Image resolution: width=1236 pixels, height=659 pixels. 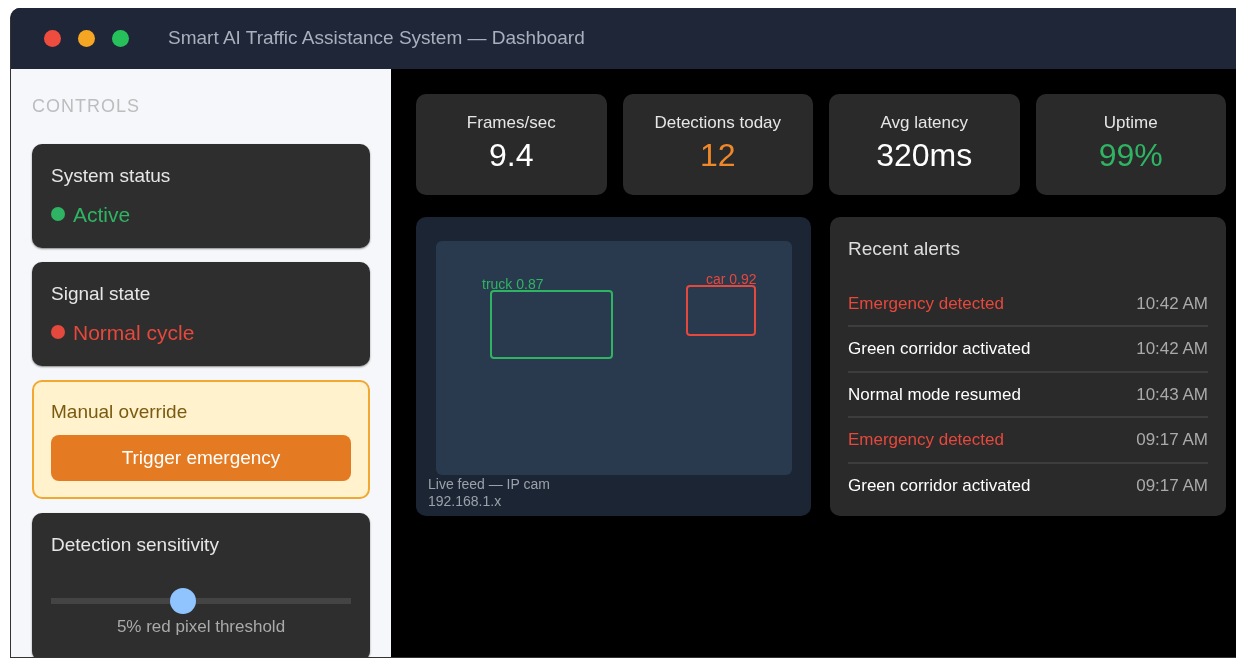 I want to click on stat-value: 320ms, so click(x=924, y=154).